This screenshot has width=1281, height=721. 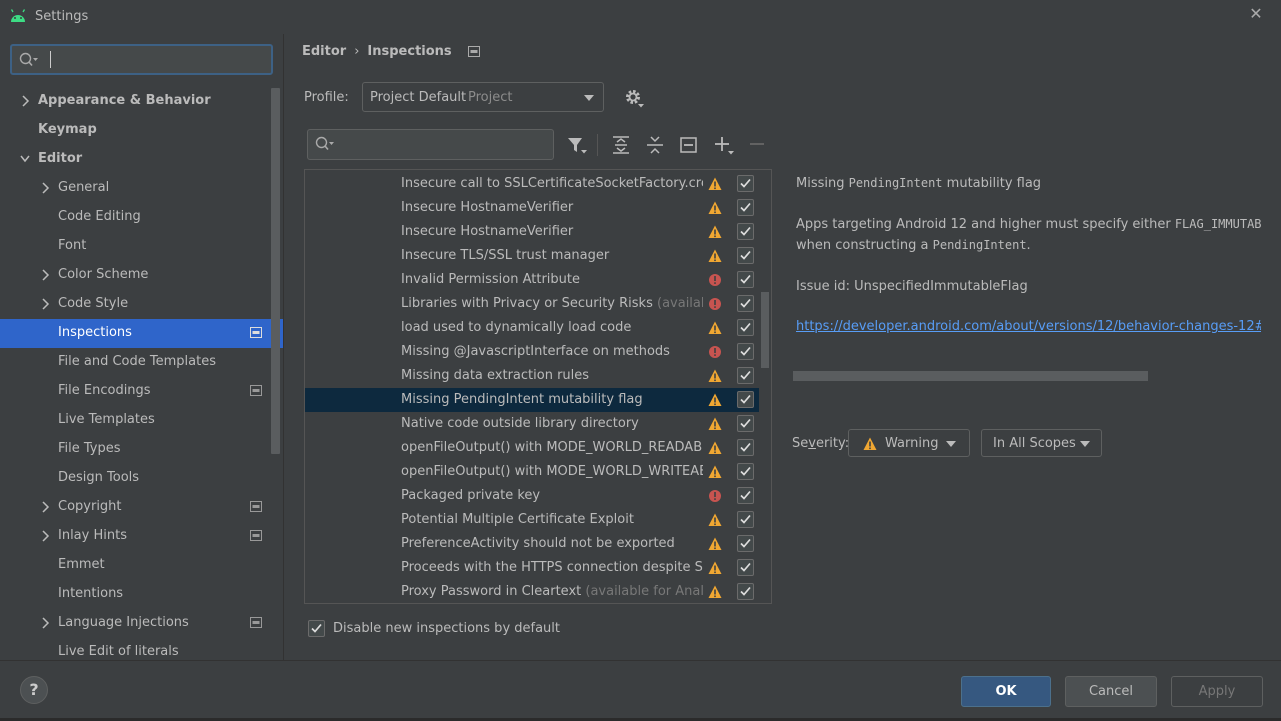 What do you see at coordinates (621, 145) in the screenshot?
I see `expand-all-icon` at bounding box center [621, 145].